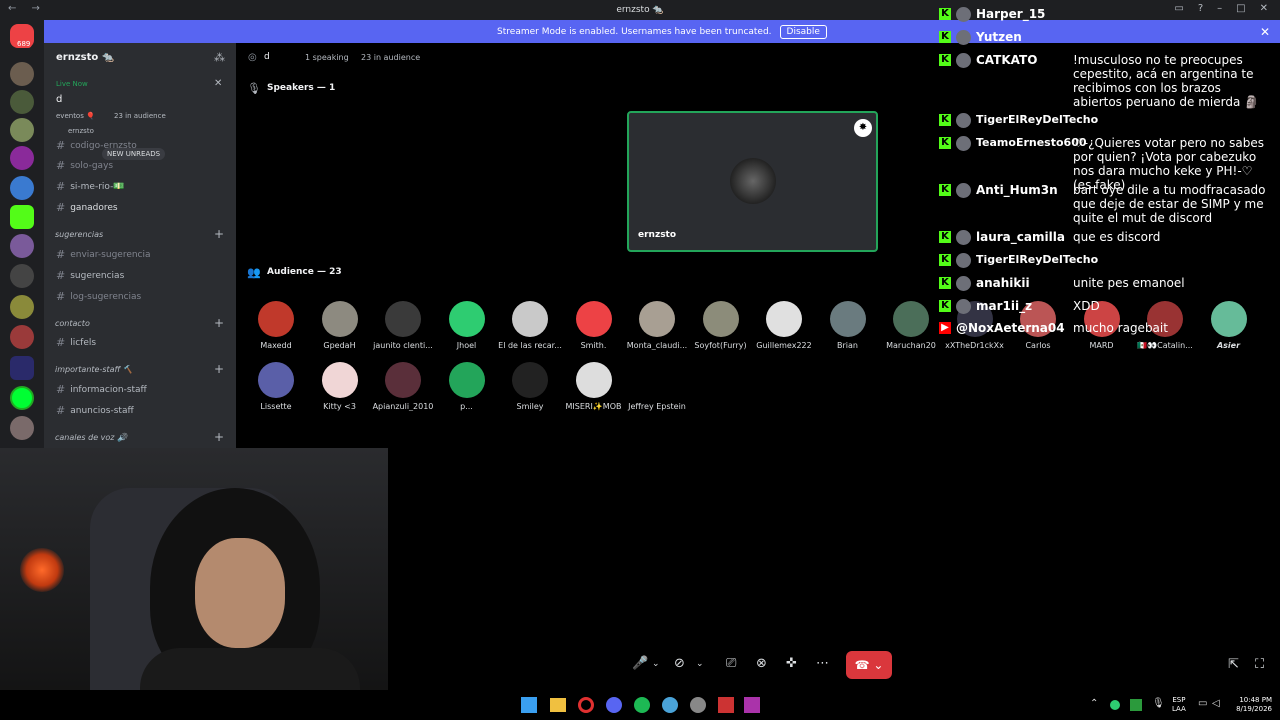 The height and width of the screenshot is (720, 1280). What do you see at coordinates (22, 217) in the screenshot?
I see `kick-server-icon` at bounding box center [22, 217].